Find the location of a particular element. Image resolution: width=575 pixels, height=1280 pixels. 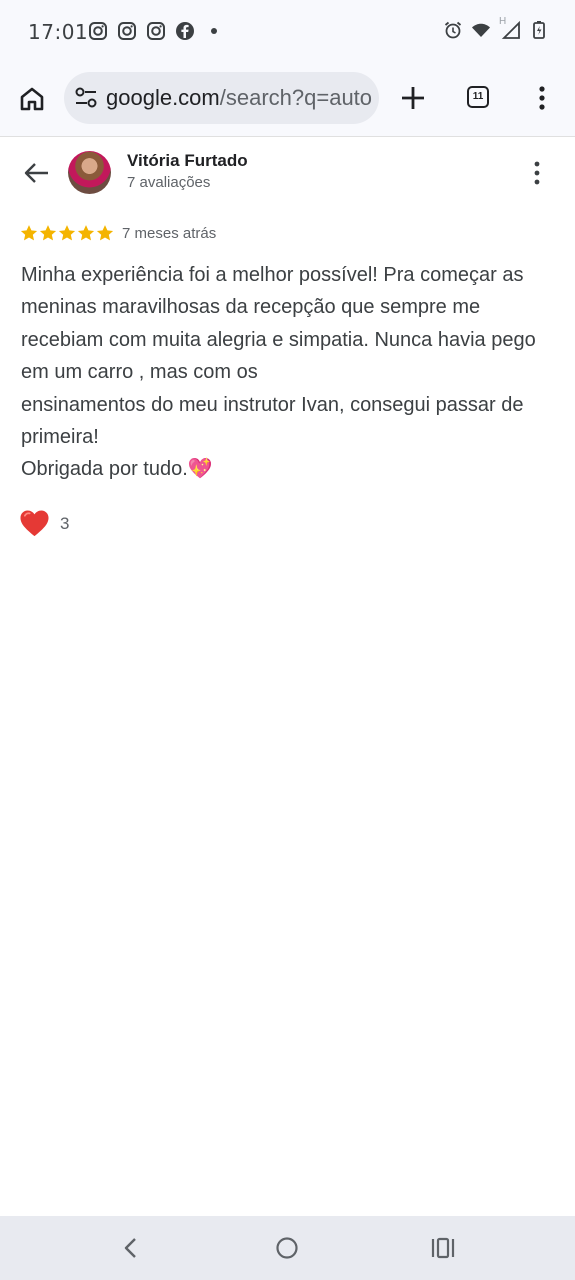

address-bar: google.com/search?q=auto is located at coordinates (221, 98).